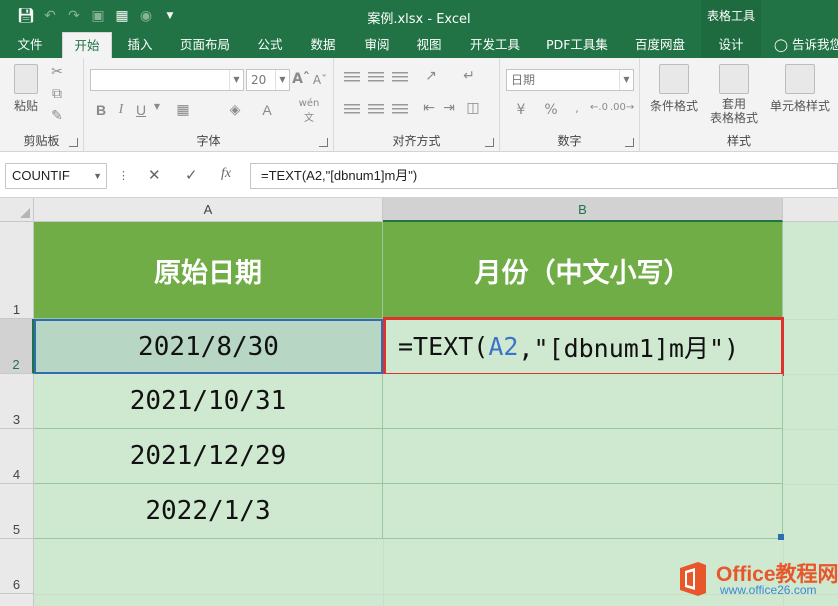 This screenshot has height=606, width=838. I want to click on decrease-decimal-icon: .00→, so click(622, 107).